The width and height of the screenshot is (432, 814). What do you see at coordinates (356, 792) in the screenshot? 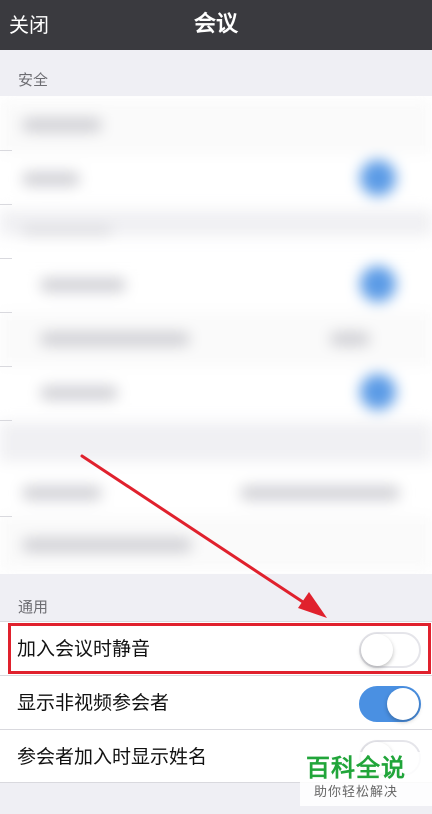
I see `watermark-subtitle: 助你轻松解决` at bounding box center [356, 792].